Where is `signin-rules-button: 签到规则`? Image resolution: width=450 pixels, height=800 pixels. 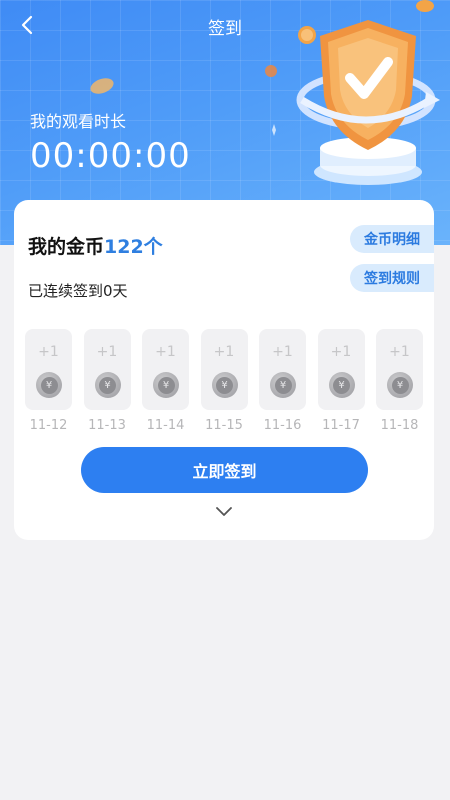 signin-rules-button: 签到规则 is located at coordinates (392, 278).